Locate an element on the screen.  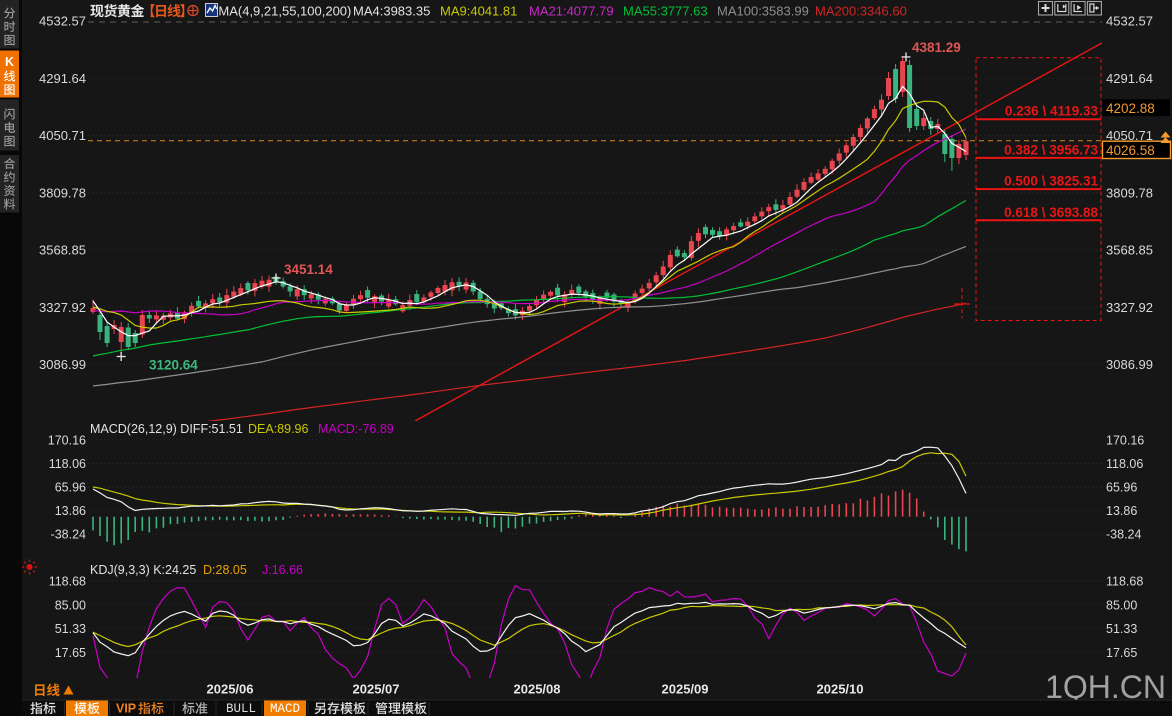
svg-text: J:16.66 is located at coordinates (282, 570).